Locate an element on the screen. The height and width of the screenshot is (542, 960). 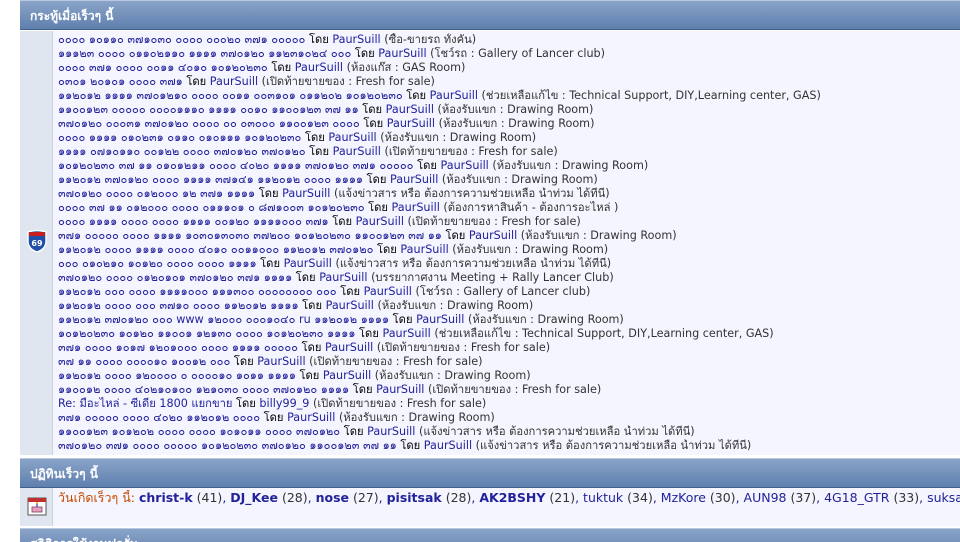
birthday-member-link: christ-k is located at coordinates (166, 497).